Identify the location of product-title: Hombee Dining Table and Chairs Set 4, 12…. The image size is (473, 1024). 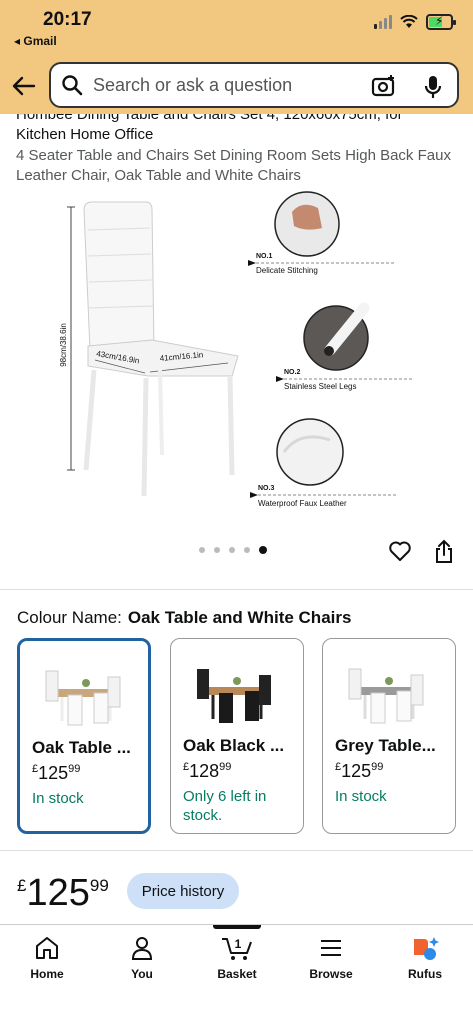
(236, 129).